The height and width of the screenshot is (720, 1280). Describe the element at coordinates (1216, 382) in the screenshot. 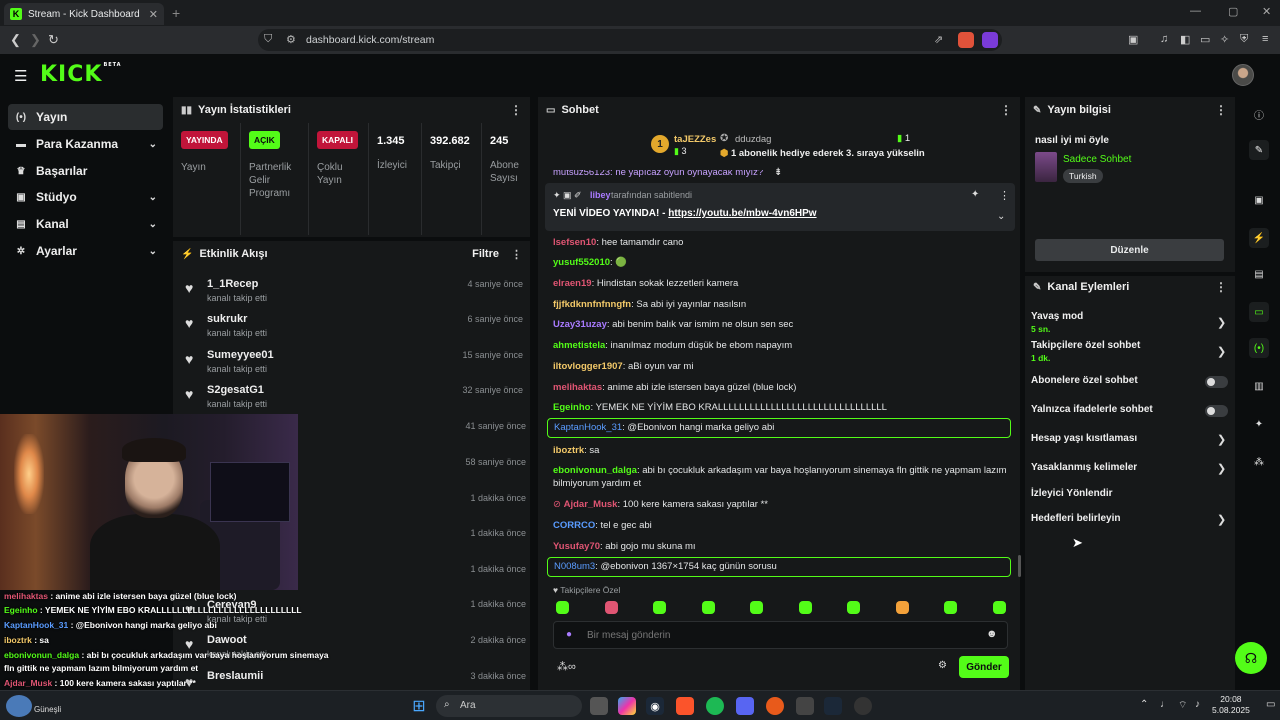

I see `toggle-switch` at that location.